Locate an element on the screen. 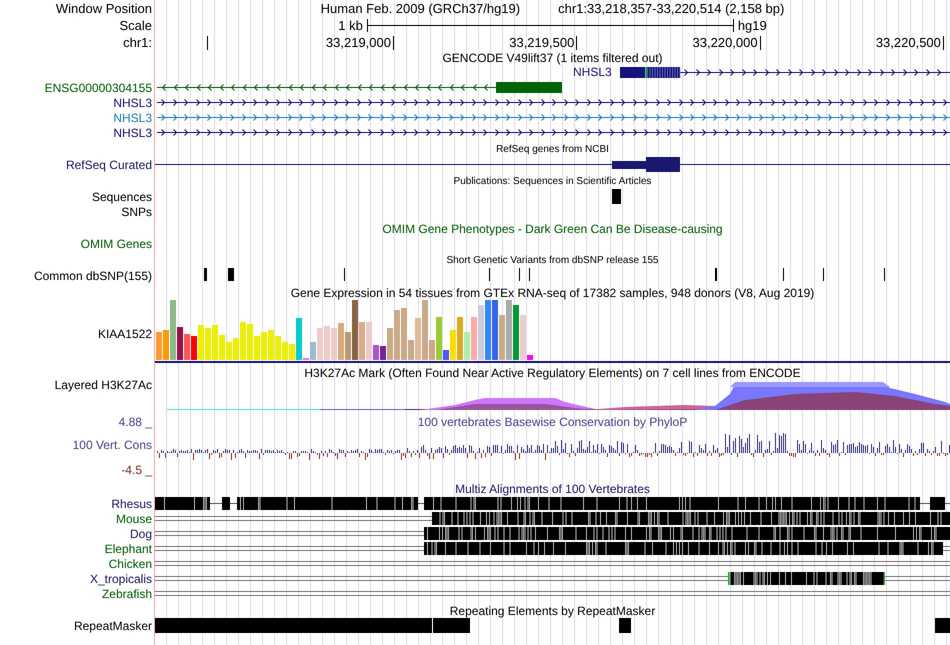 Image resolution: width=950 pixels, height=645 pixels. track-title: Repeating Elements by RepeatMasker is located at coordinates (553, 611).